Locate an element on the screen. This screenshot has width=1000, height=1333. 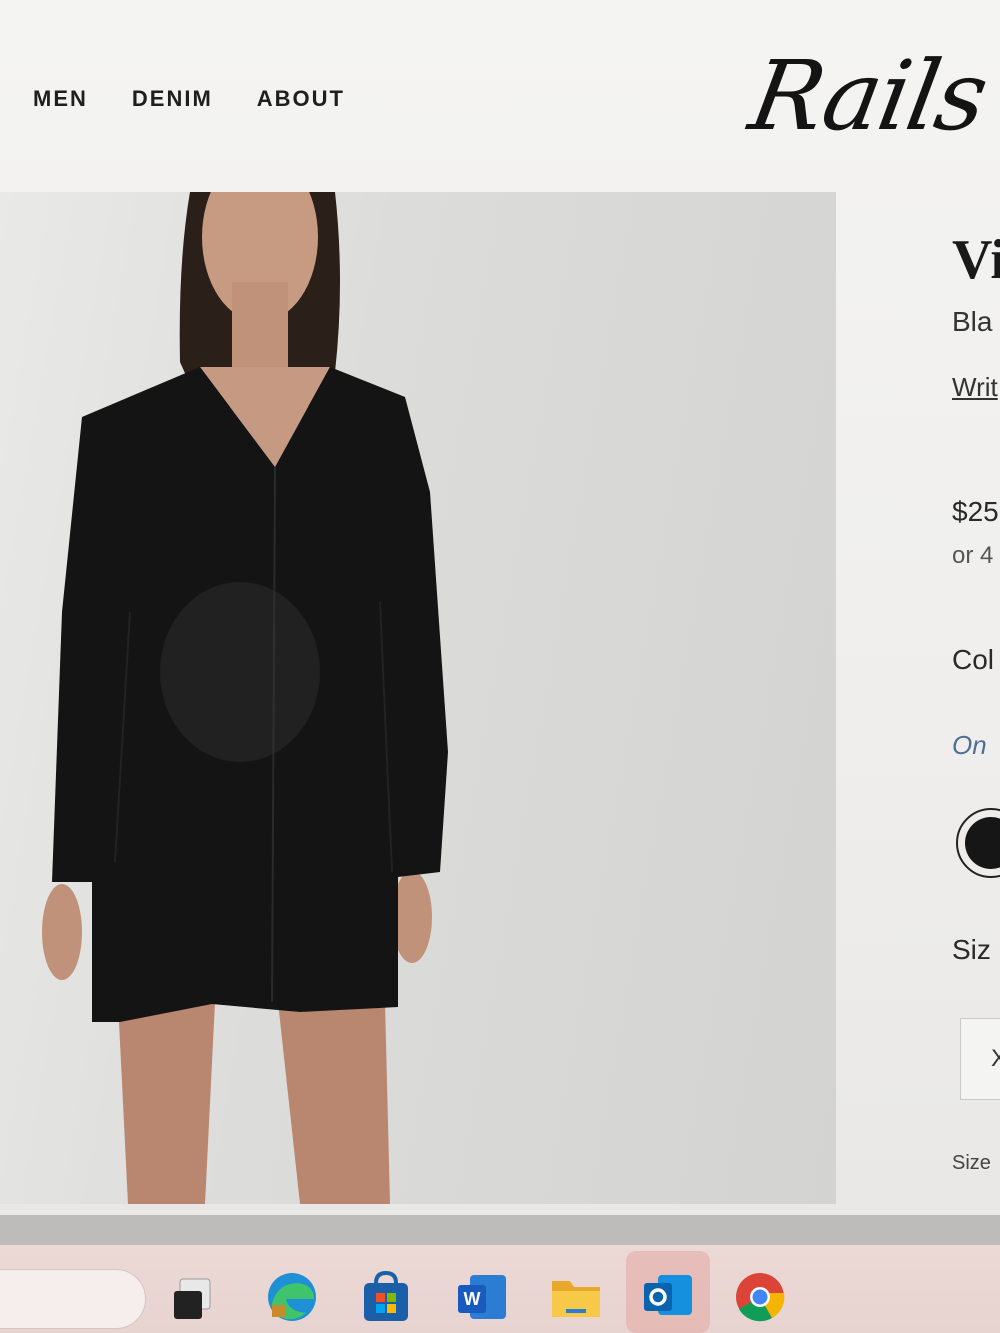
size-guide-link: Size is located at coordinates (971, 1163).